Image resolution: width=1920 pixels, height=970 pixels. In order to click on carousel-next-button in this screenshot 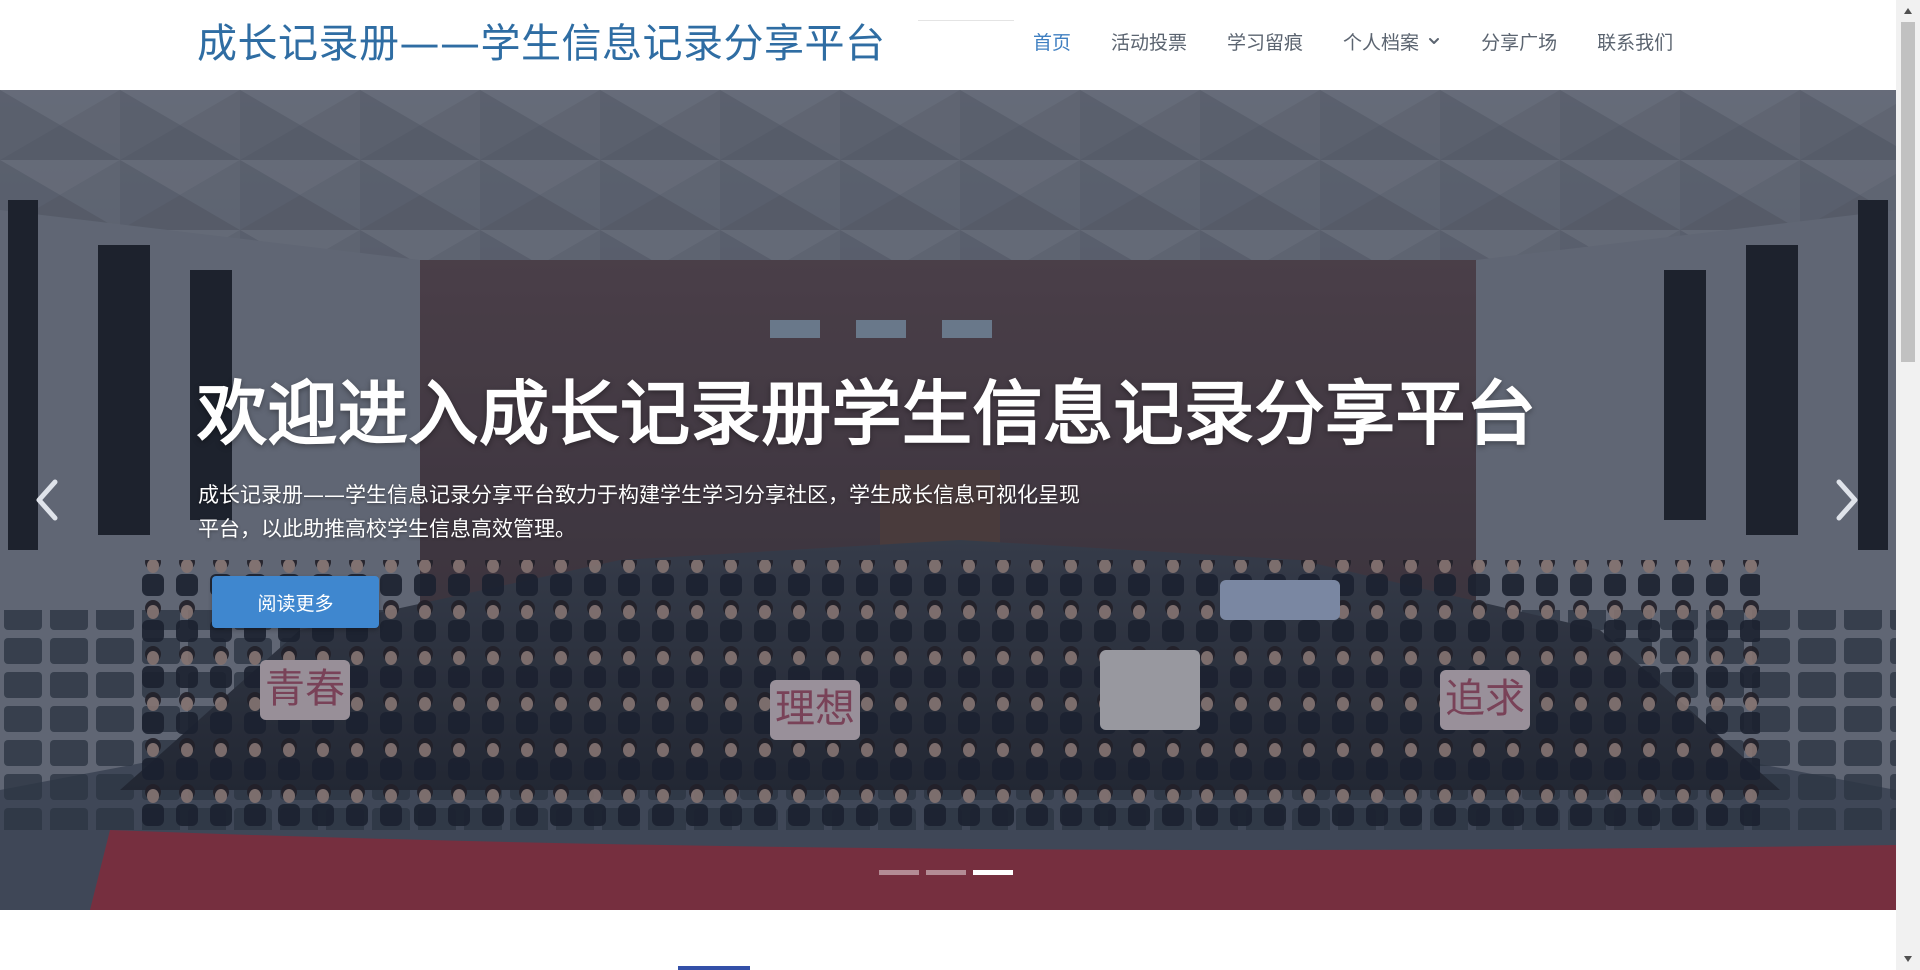, I will do `click(1846, 500)`.